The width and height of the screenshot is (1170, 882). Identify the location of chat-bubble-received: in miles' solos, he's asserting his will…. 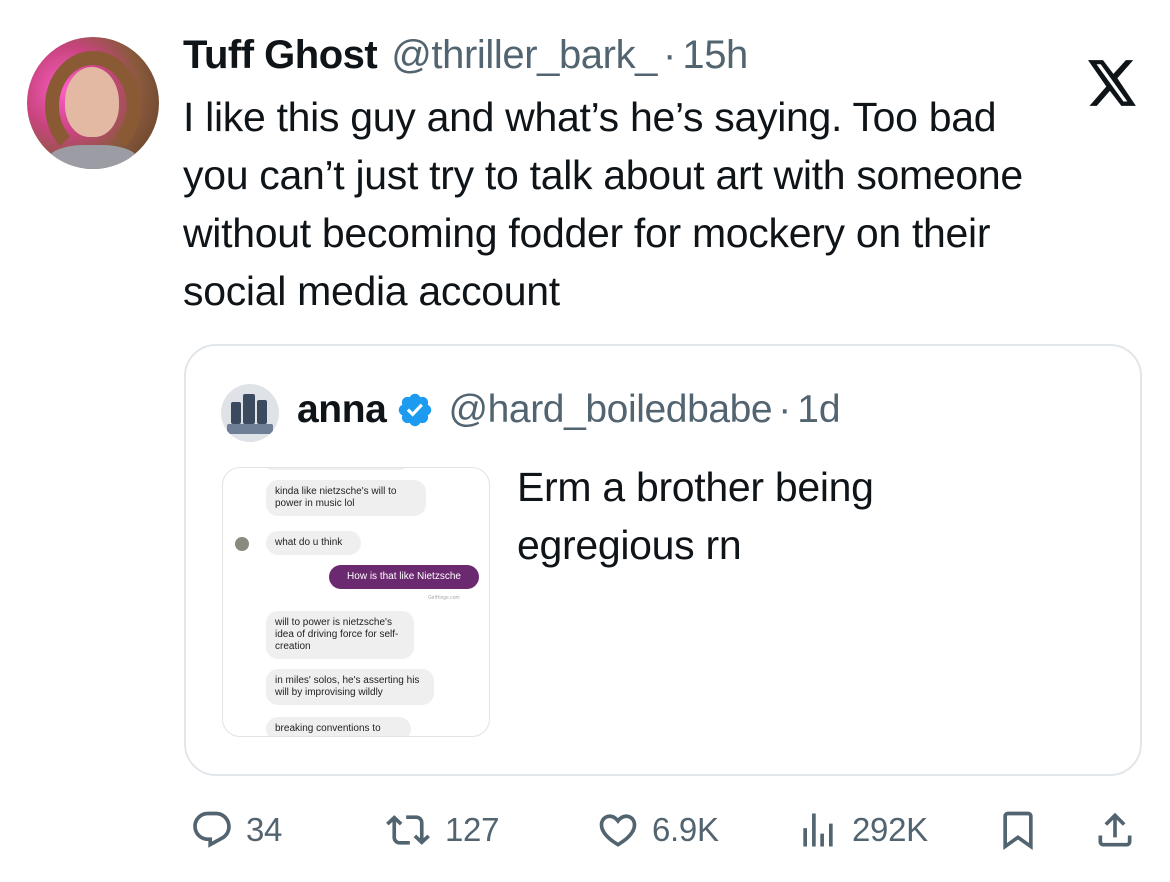
(350, 687).